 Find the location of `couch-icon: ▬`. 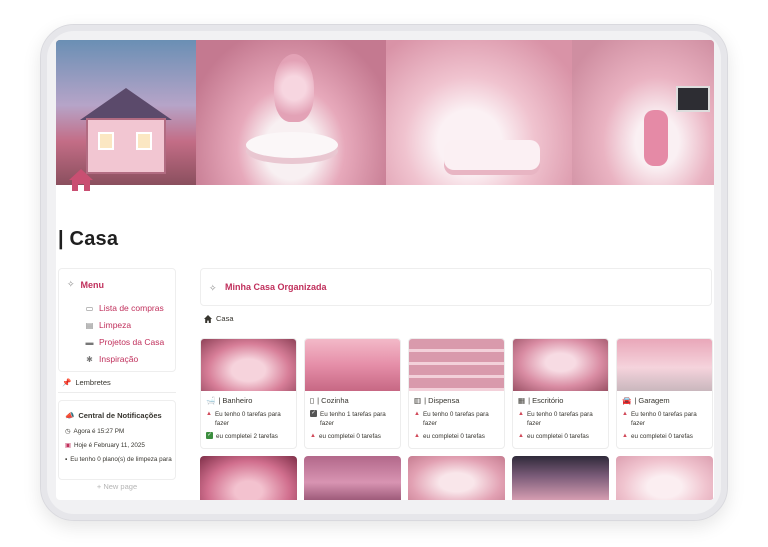

couch-icon: ▬ is located at coordinates (89, 342).